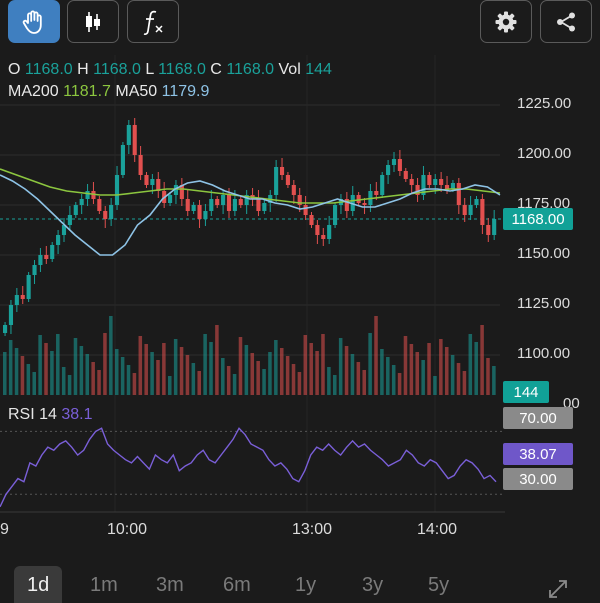  What do you see at coordinates (14, 69) in the screenshot?
I see `open-label: O` at bounding box center [14, 69].